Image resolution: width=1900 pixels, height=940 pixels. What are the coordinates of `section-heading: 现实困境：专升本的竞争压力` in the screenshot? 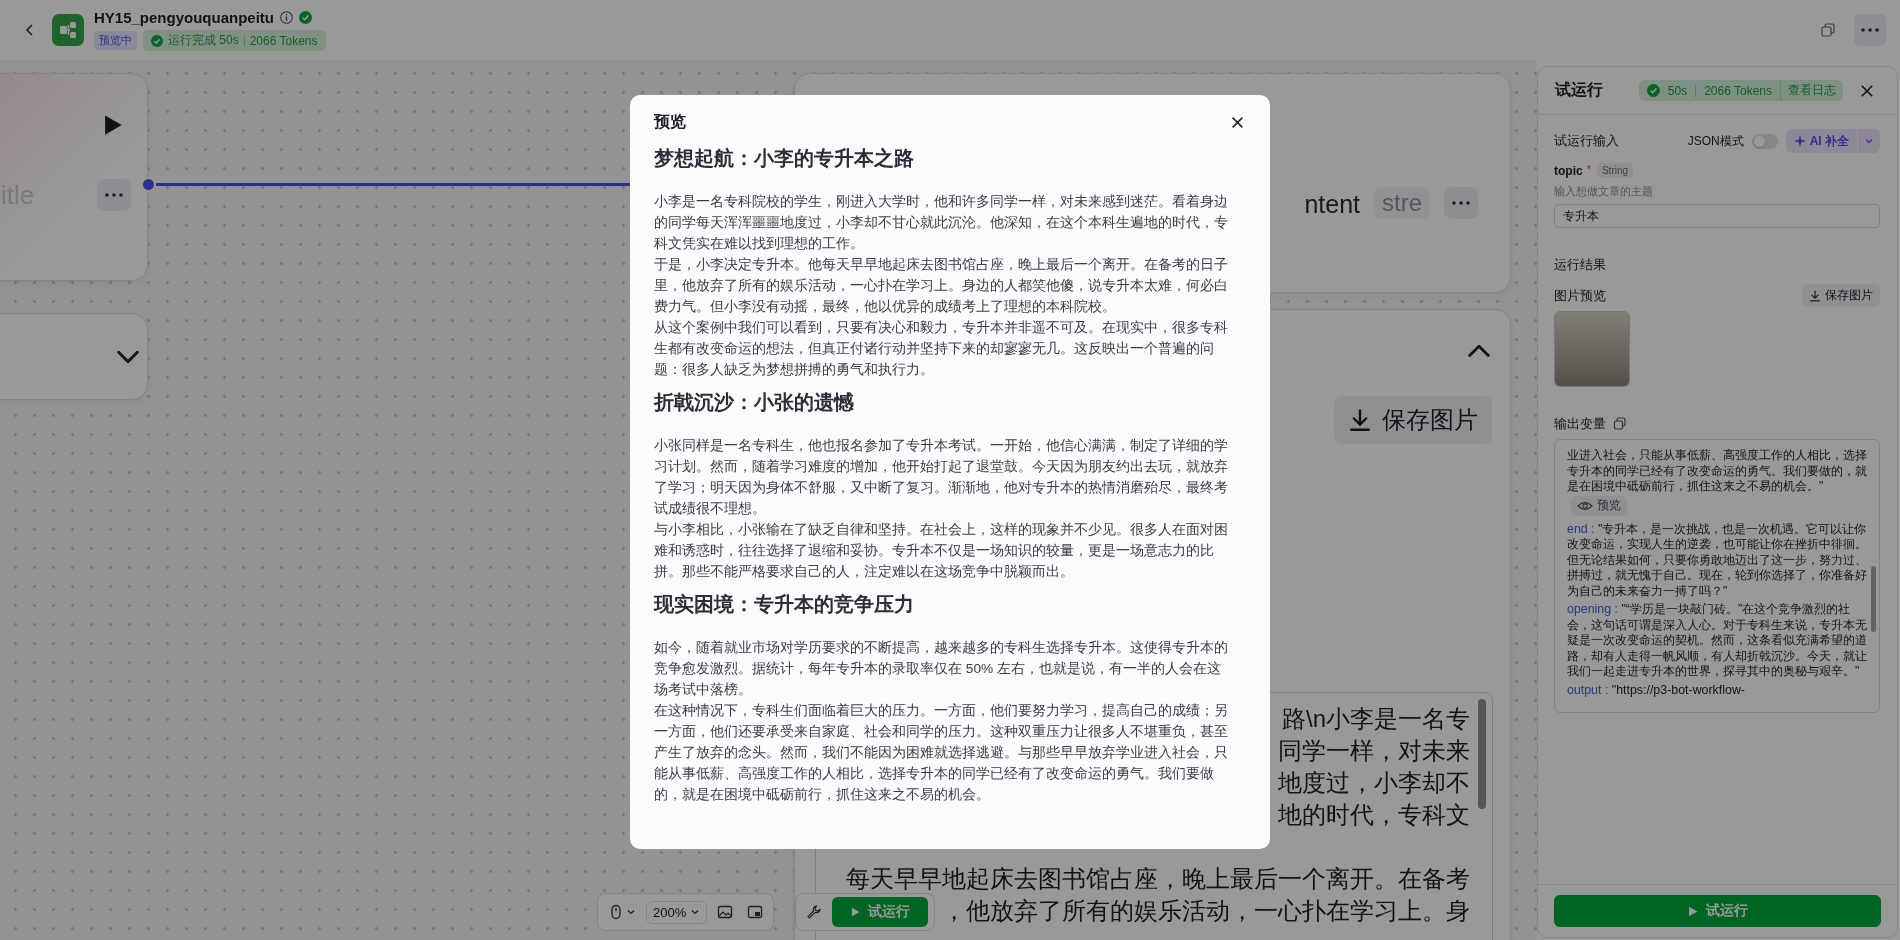 It's located at (784, 604).